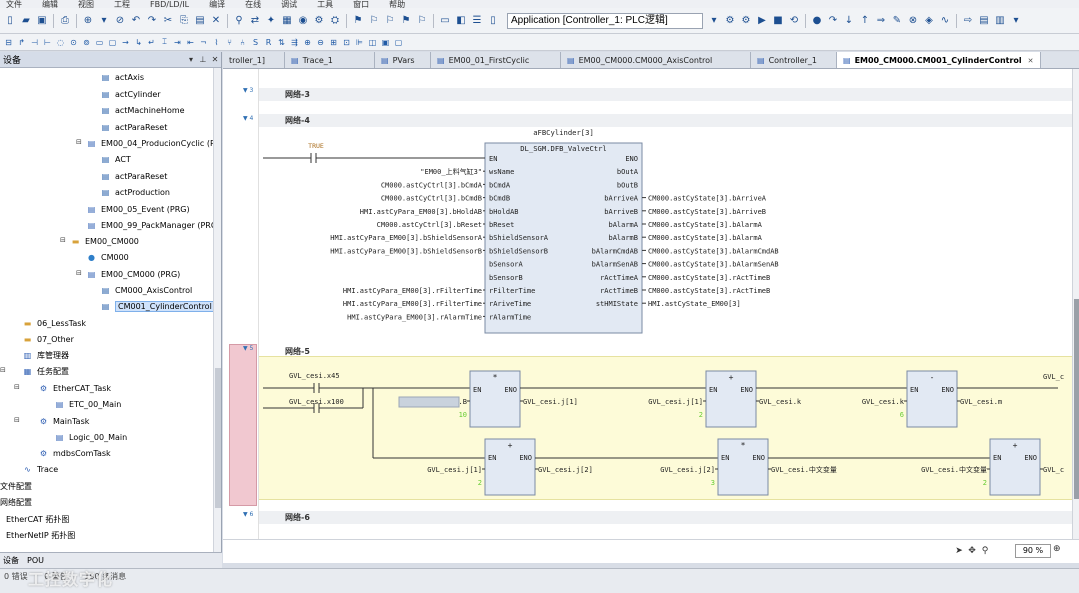  What do you see at coordinates (968, 21) in the screenshot?
I see `forward-icon: ⇨` at bounding box center [968, 21].